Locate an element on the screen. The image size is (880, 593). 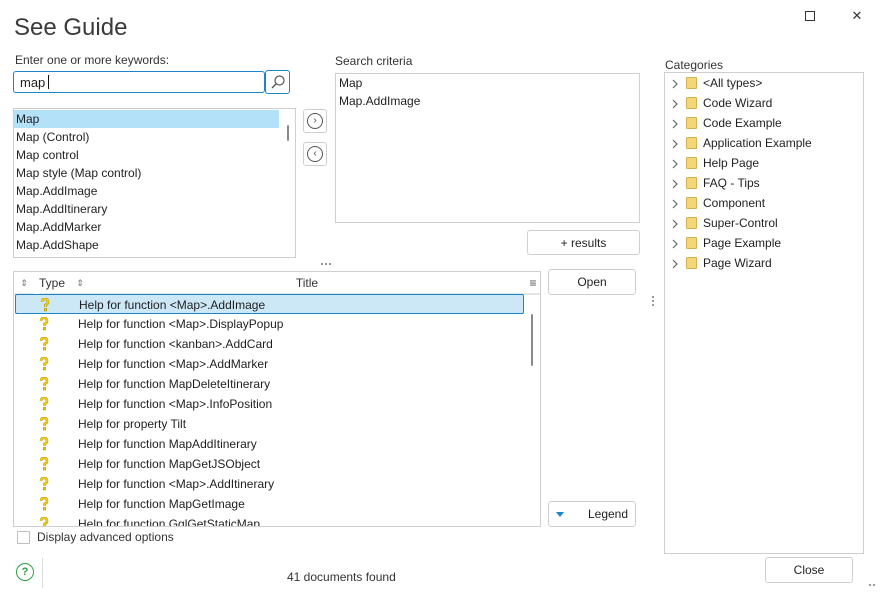
keyword-list-item: Map.AddItinerary is located at coordinates (146, 209).